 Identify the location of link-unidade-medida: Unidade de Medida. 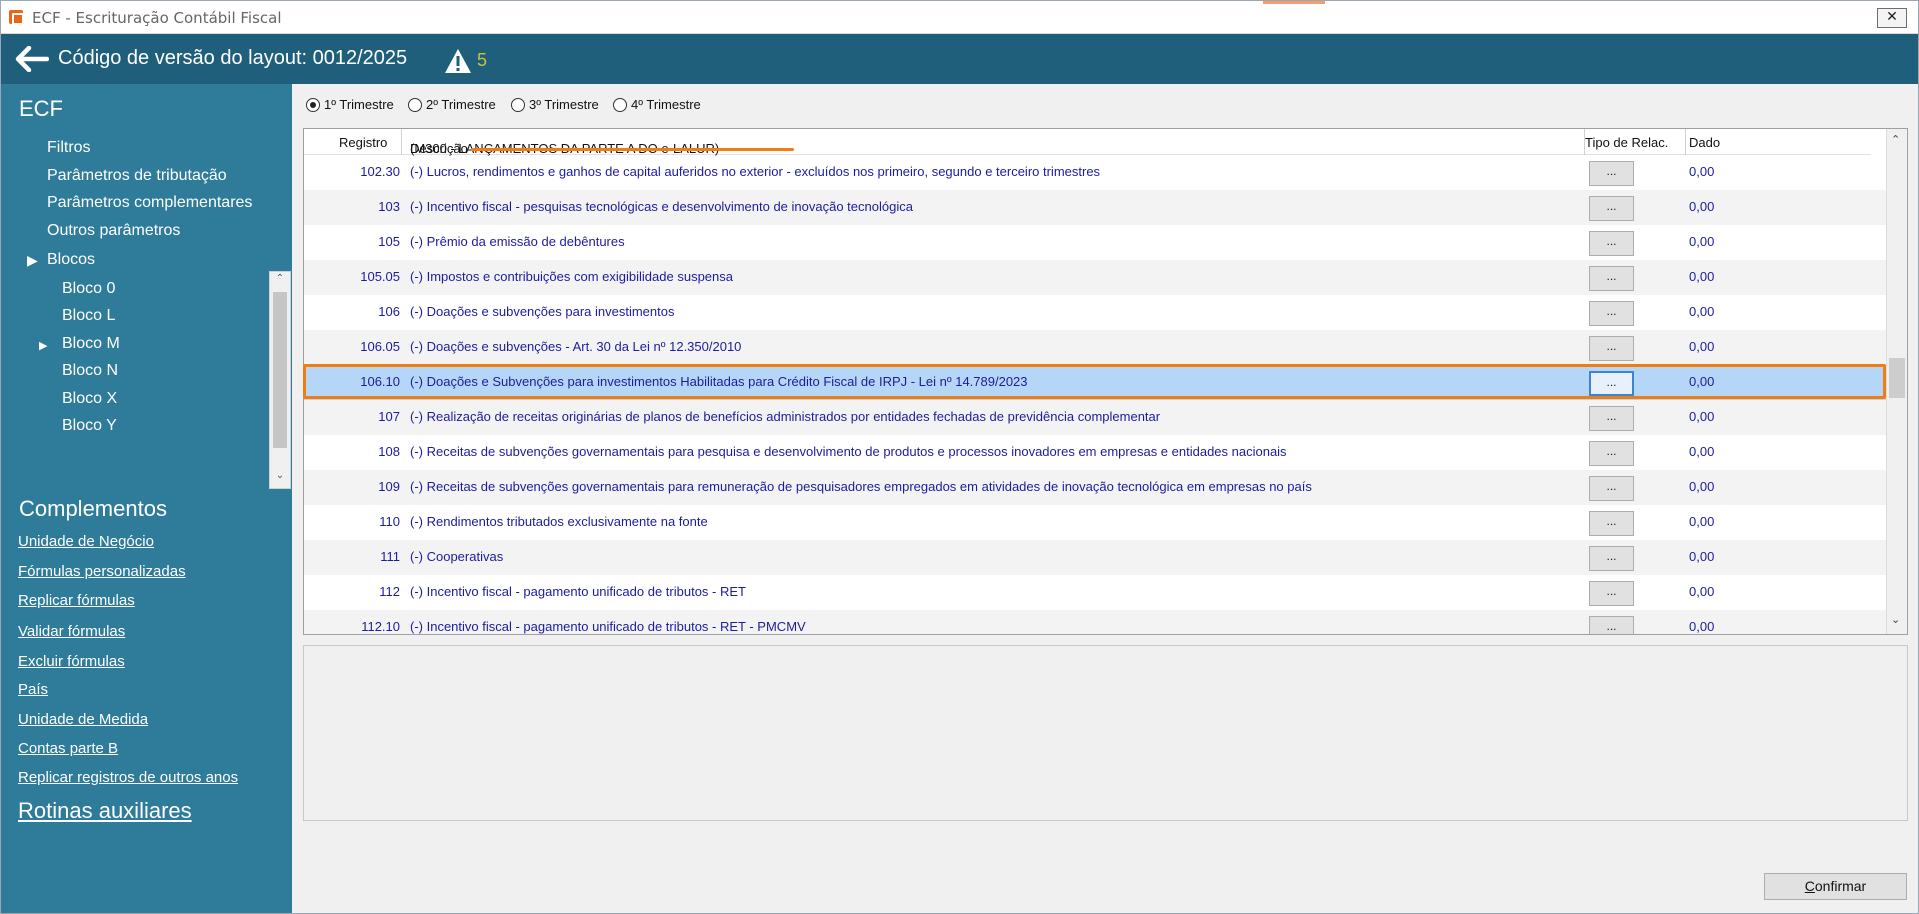
(83, 719).